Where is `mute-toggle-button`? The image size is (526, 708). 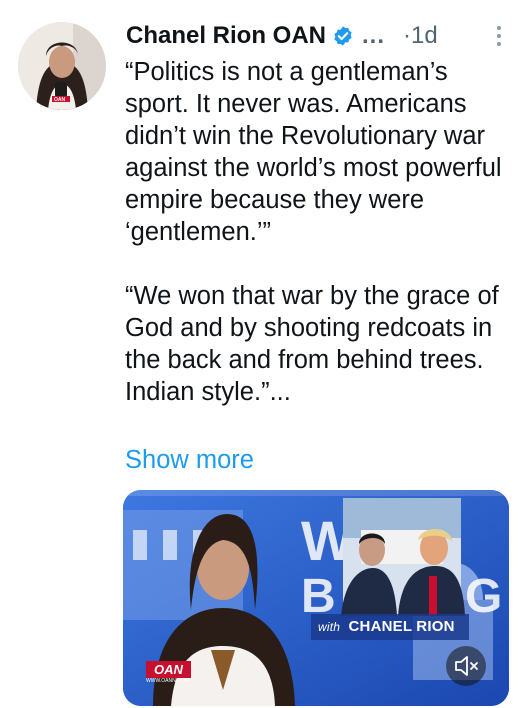
mute-toggle-button is located at coordinates (466, 666).